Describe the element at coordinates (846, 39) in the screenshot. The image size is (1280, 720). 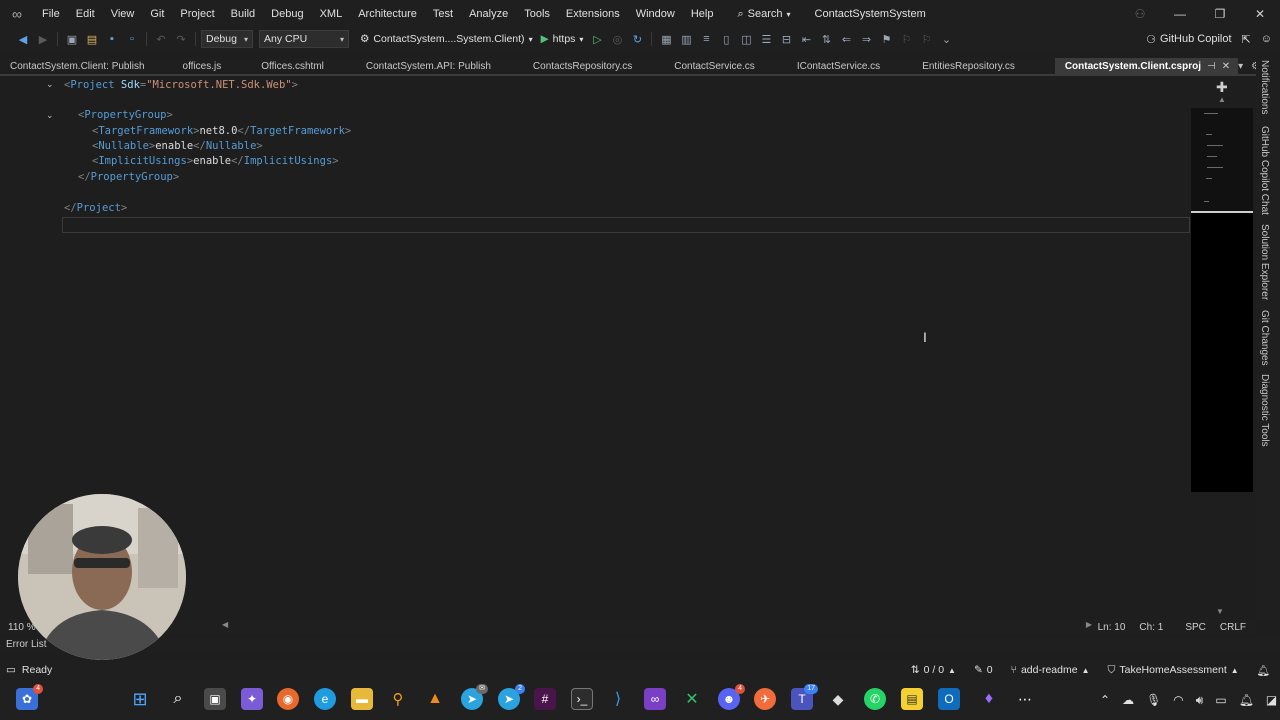
I see `outdent-icon: ⇐` at that location.